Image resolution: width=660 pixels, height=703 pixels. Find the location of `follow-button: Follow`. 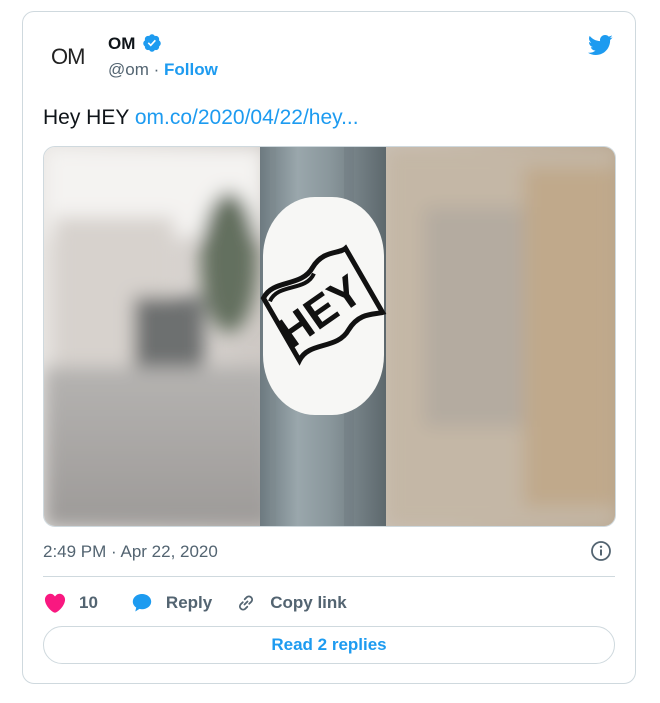

follow-button: Follow is located at coordinates (191, 69).